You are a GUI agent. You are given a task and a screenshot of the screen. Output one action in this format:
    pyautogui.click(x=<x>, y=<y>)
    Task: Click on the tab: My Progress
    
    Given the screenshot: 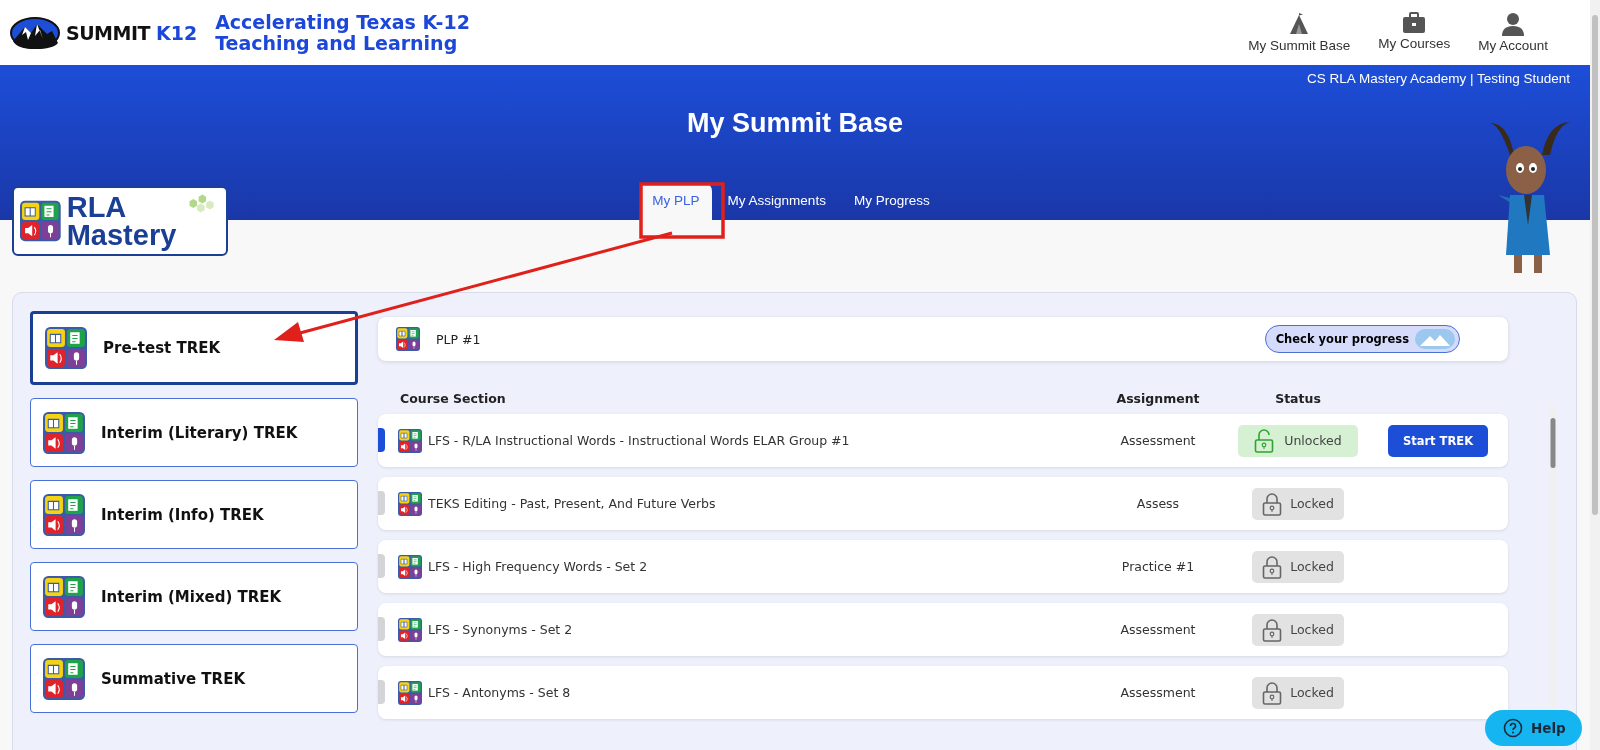 What is the action you would take?
    pyautogui.click(x=891, y=201)
    